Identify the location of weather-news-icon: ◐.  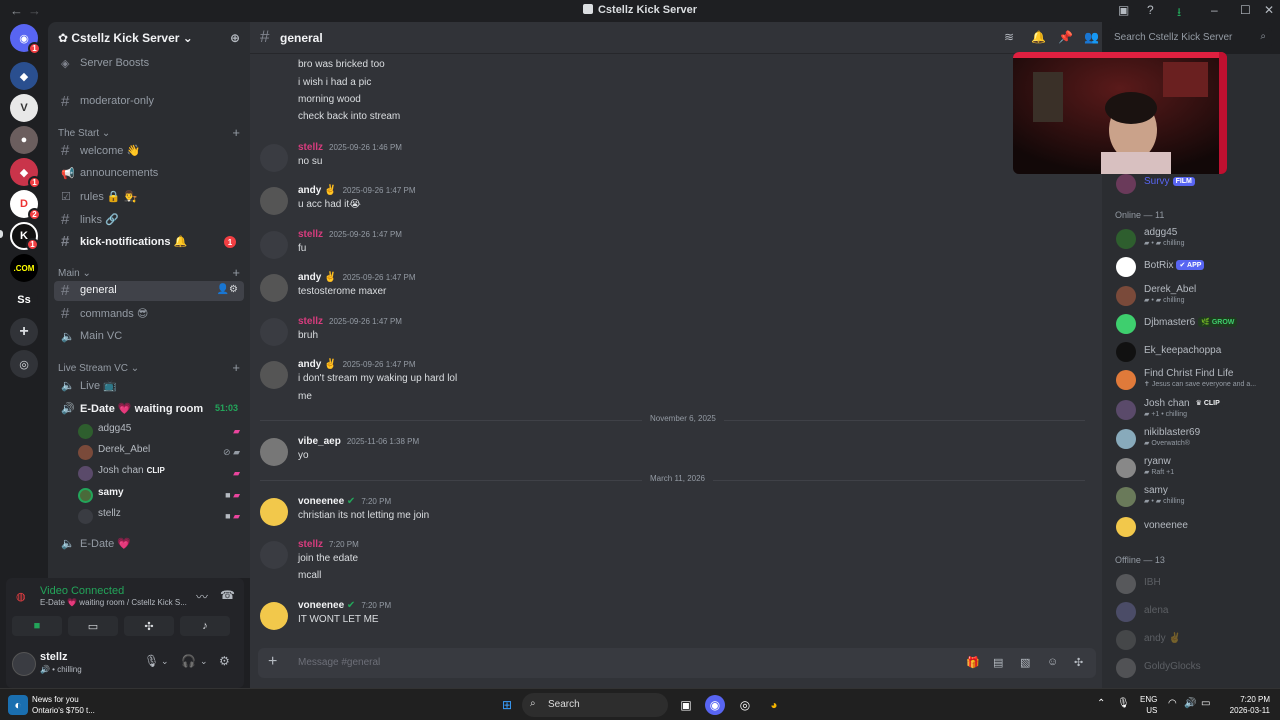
(18, 705).